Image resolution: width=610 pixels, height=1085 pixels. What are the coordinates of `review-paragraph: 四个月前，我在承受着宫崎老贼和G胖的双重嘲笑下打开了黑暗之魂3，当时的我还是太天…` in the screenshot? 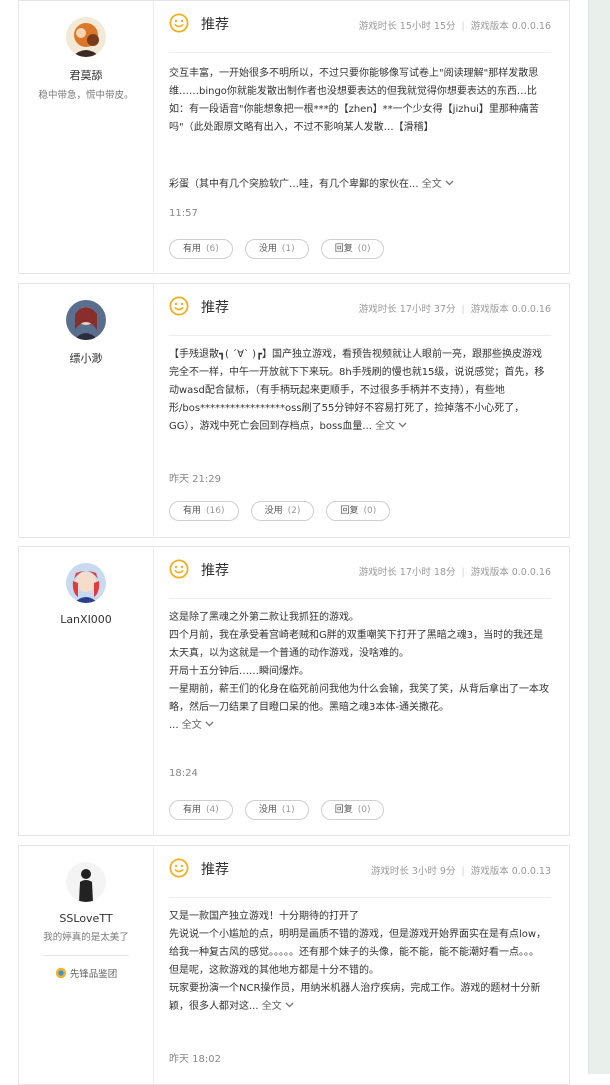 It's located at (356, 644).